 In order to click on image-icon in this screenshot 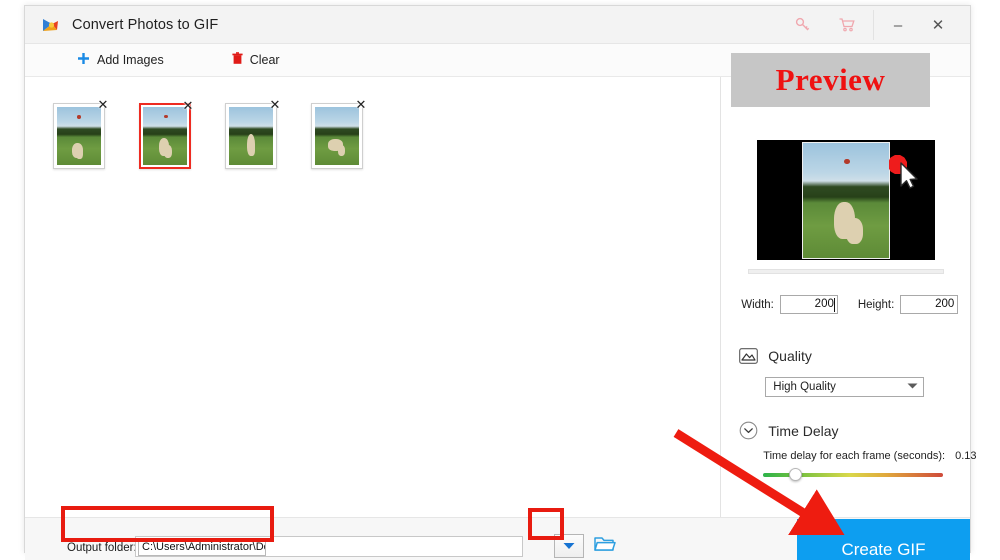, I will do `click(749, 355)`.